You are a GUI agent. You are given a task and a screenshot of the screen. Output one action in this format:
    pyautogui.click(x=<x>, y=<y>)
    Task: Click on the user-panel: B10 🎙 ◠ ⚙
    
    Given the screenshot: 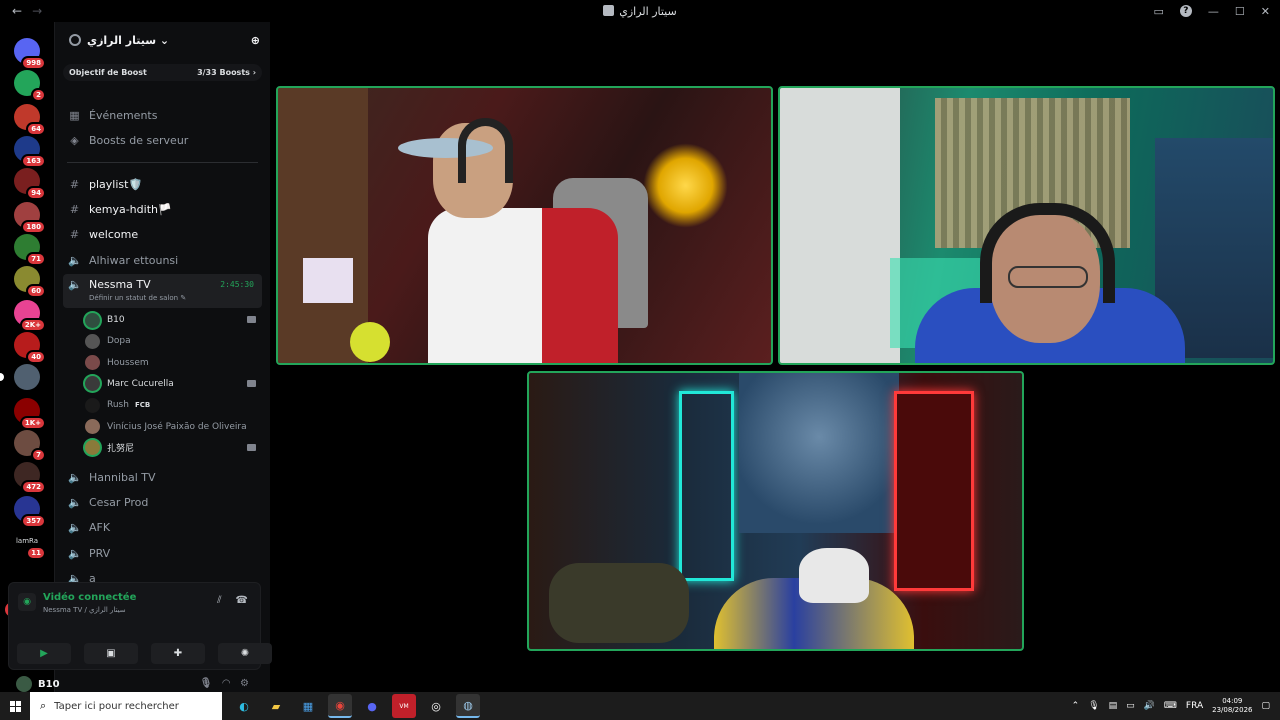 What is the action you would take?
    pyautogui.click(x=134, y=684)
    